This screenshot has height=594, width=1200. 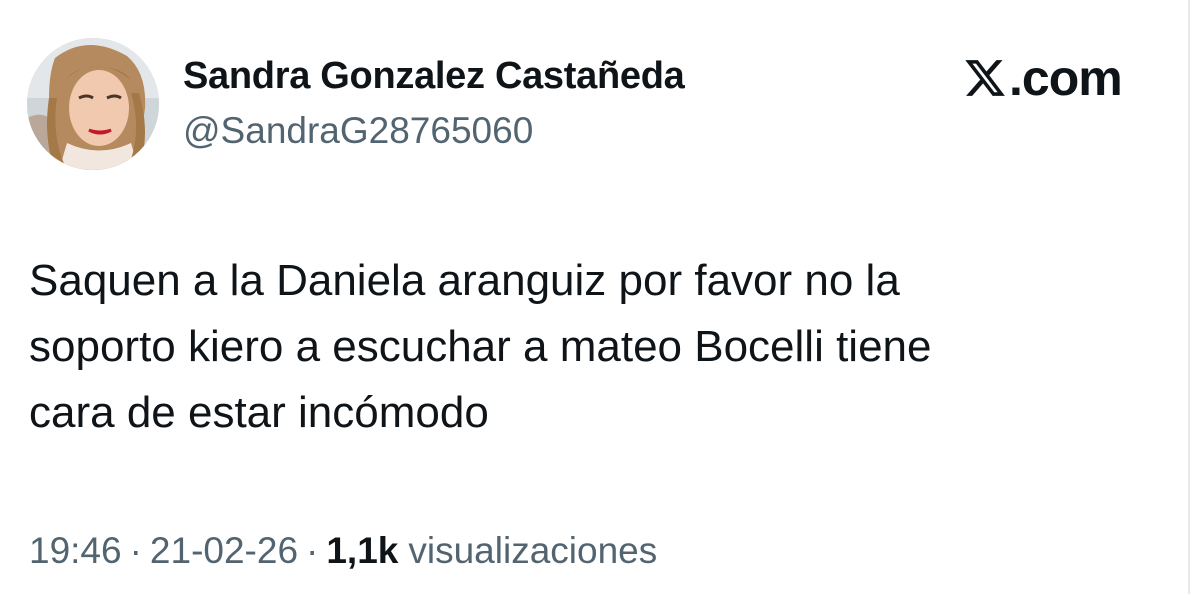 What do you see at coordinates (259, 412) in the screenshot?
I see `tweet-text-line: cara de estar incómodo` at bounding box center [259, 412].